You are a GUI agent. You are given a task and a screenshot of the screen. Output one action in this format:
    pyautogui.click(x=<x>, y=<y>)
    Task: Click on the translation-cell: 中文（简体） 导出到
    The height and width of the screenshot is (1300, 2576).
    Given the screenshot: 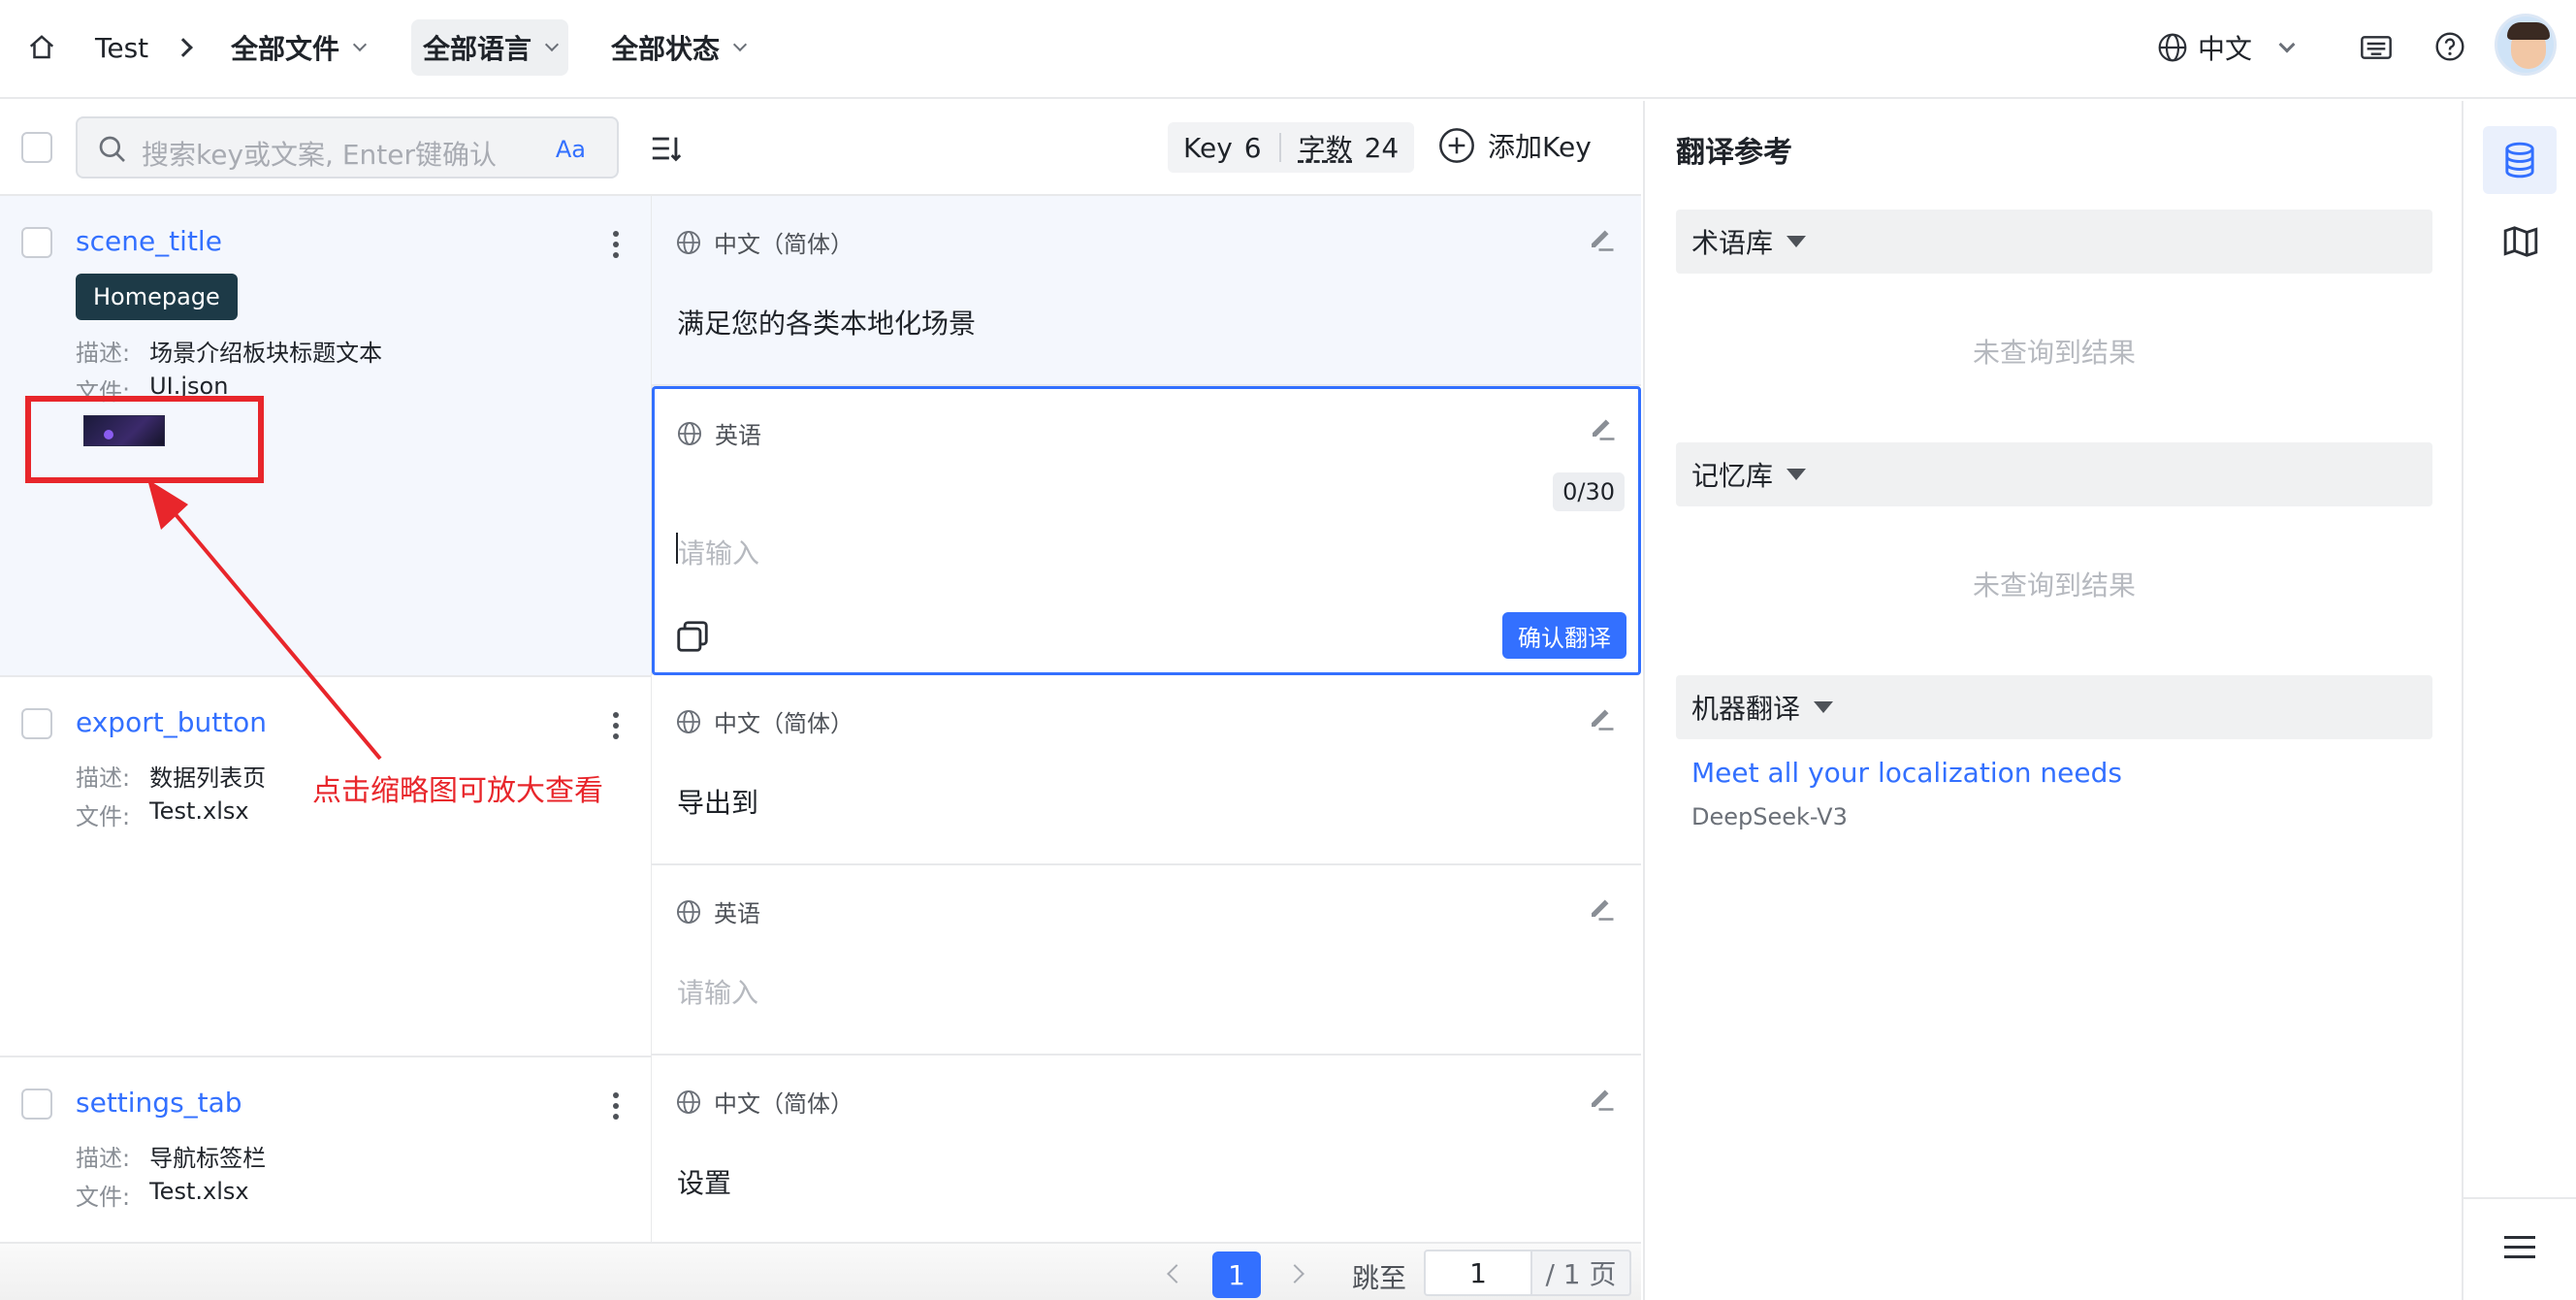 What is the action you would take?
    pyautogui.click(x=1146, y=770)
    